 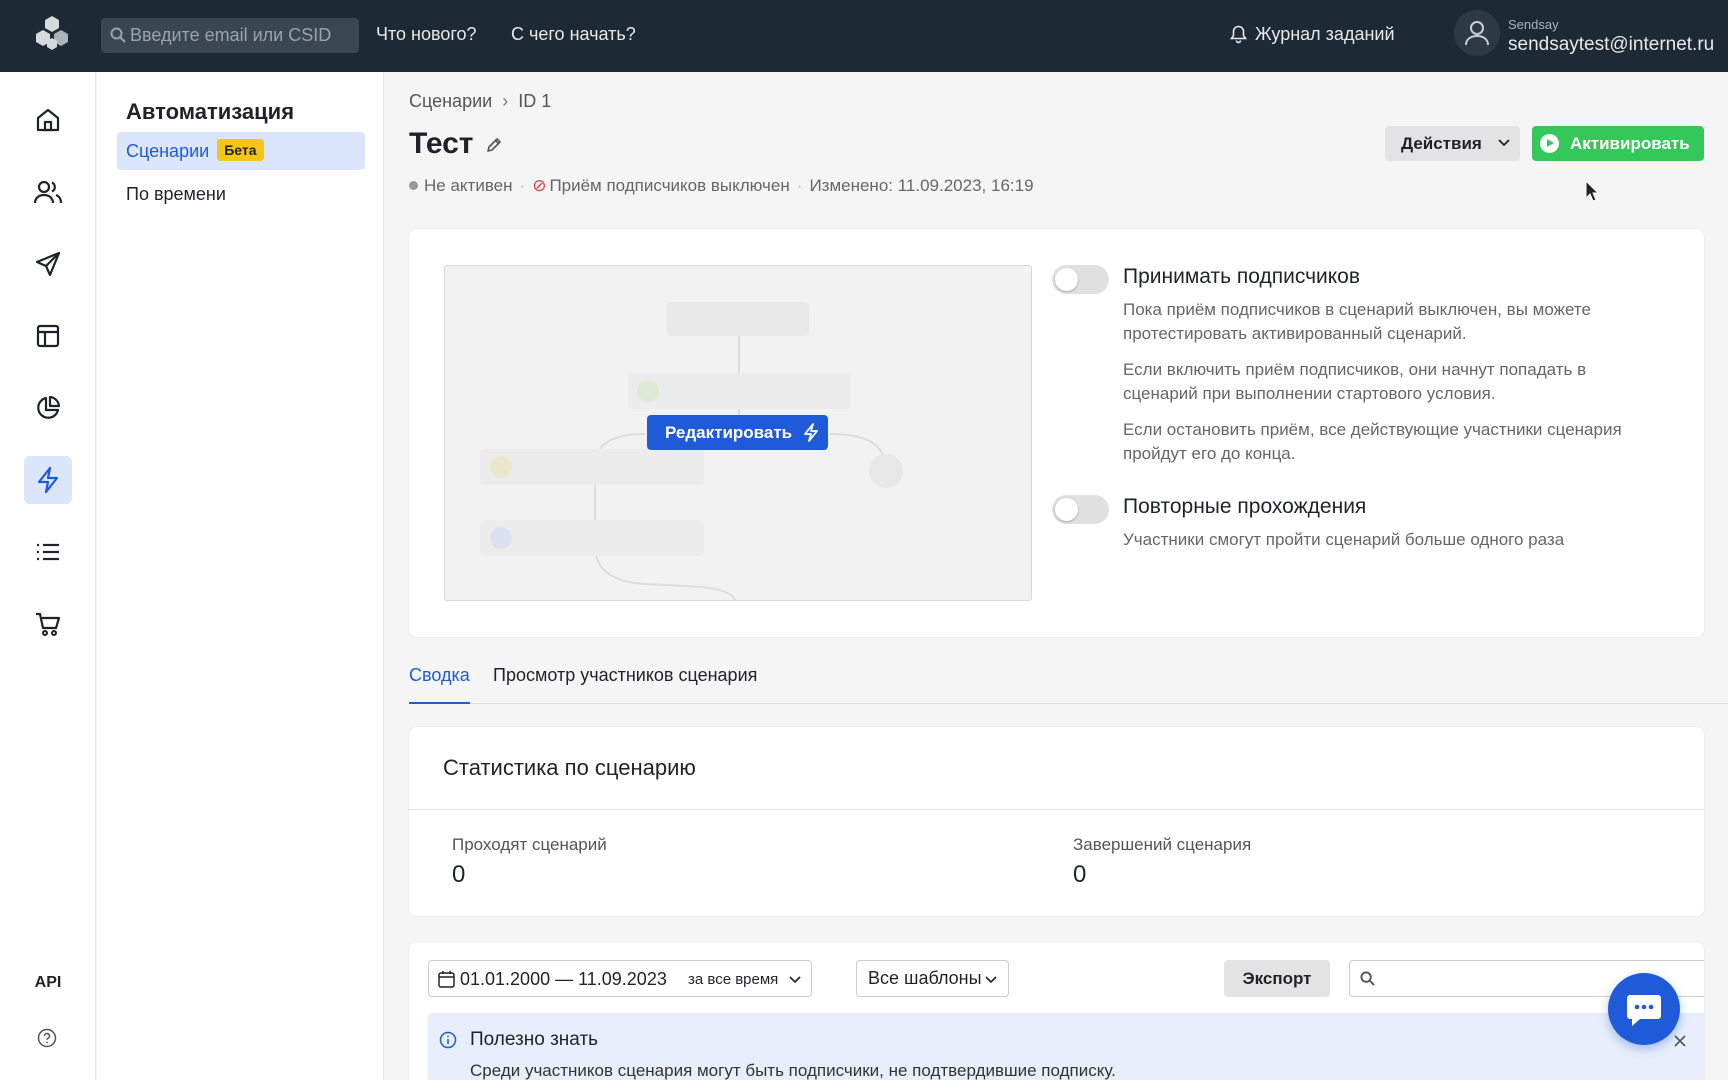 I want to click on export-button: Экспорт, so click(x=1277, y=978).